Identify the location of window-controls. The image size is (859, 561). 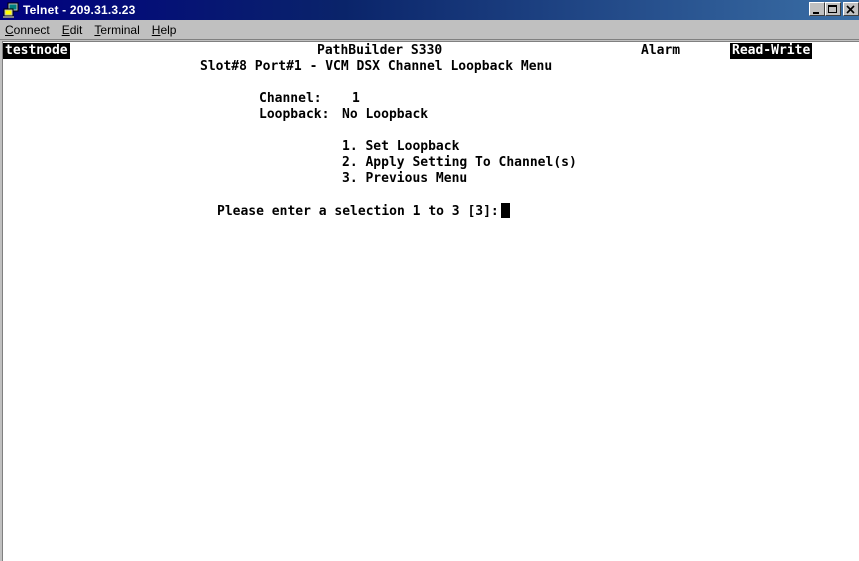
(834, 9).